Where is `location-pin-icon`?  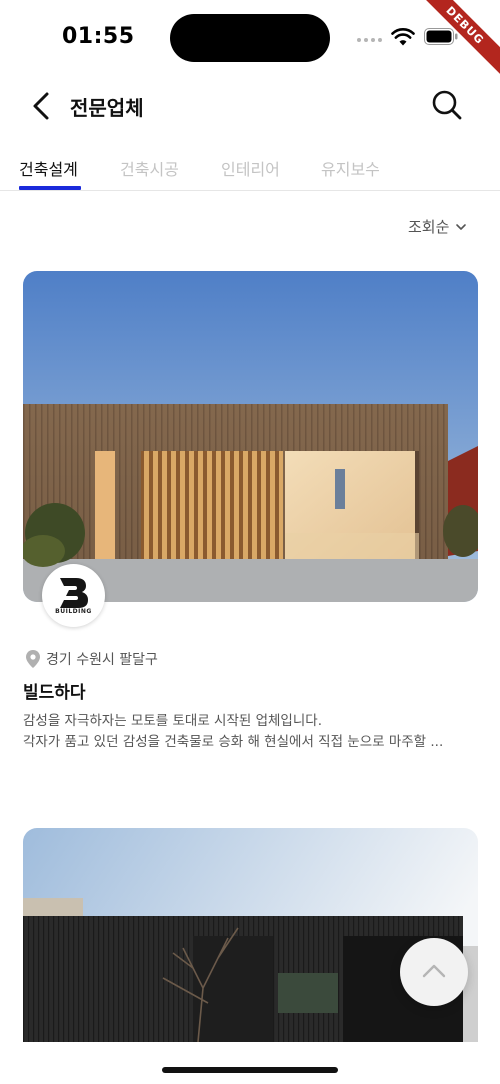
location-pin-icon is located at coordinates (33, 659).